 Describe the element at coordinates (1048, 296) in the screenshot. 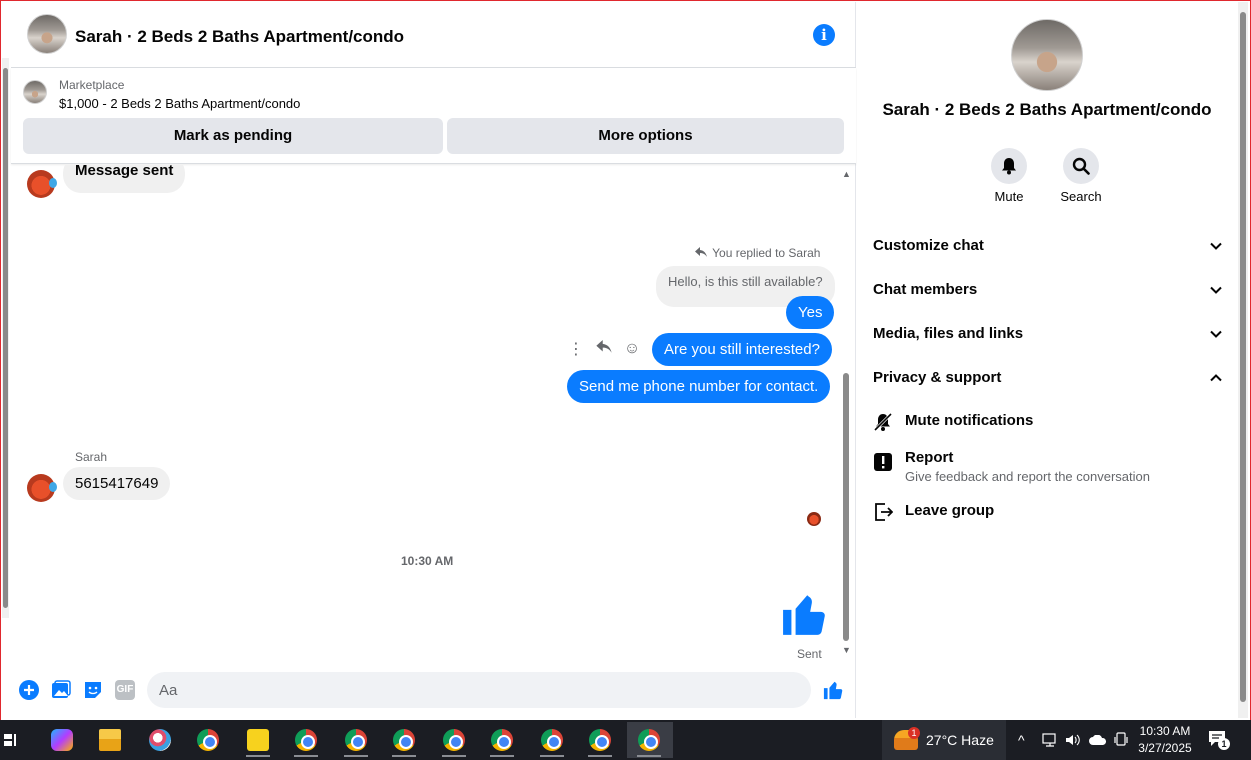

I see `section-chat-members: Chat members` at that location.